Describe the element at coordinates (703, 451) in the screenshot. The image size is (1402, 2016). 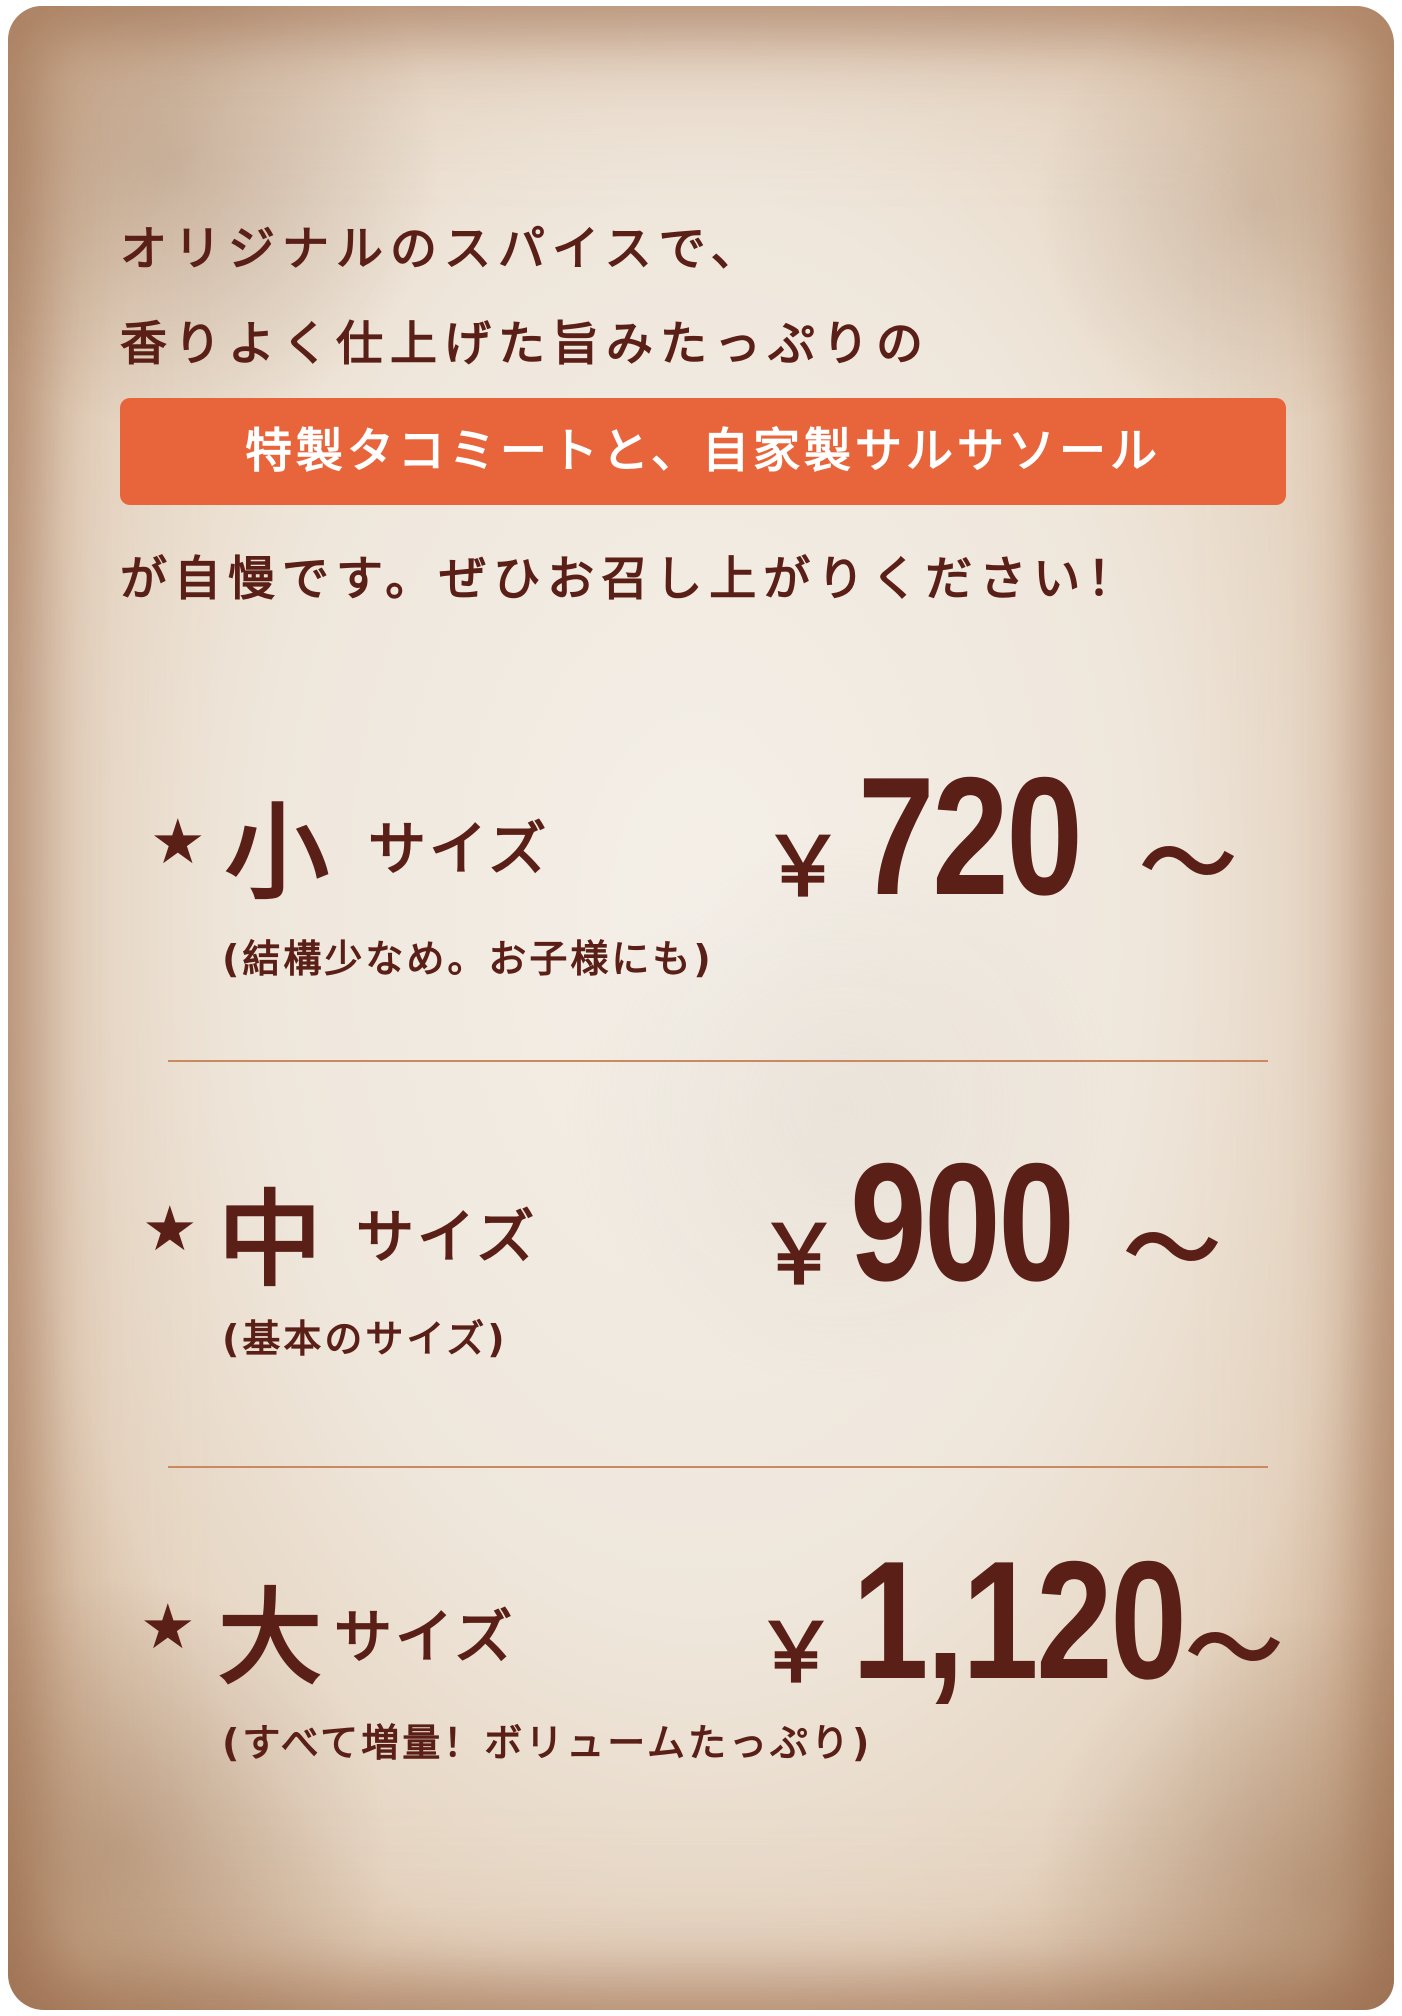
I see `highlight-banner: 特製タコミートと、自家製サルサソール` at that location.